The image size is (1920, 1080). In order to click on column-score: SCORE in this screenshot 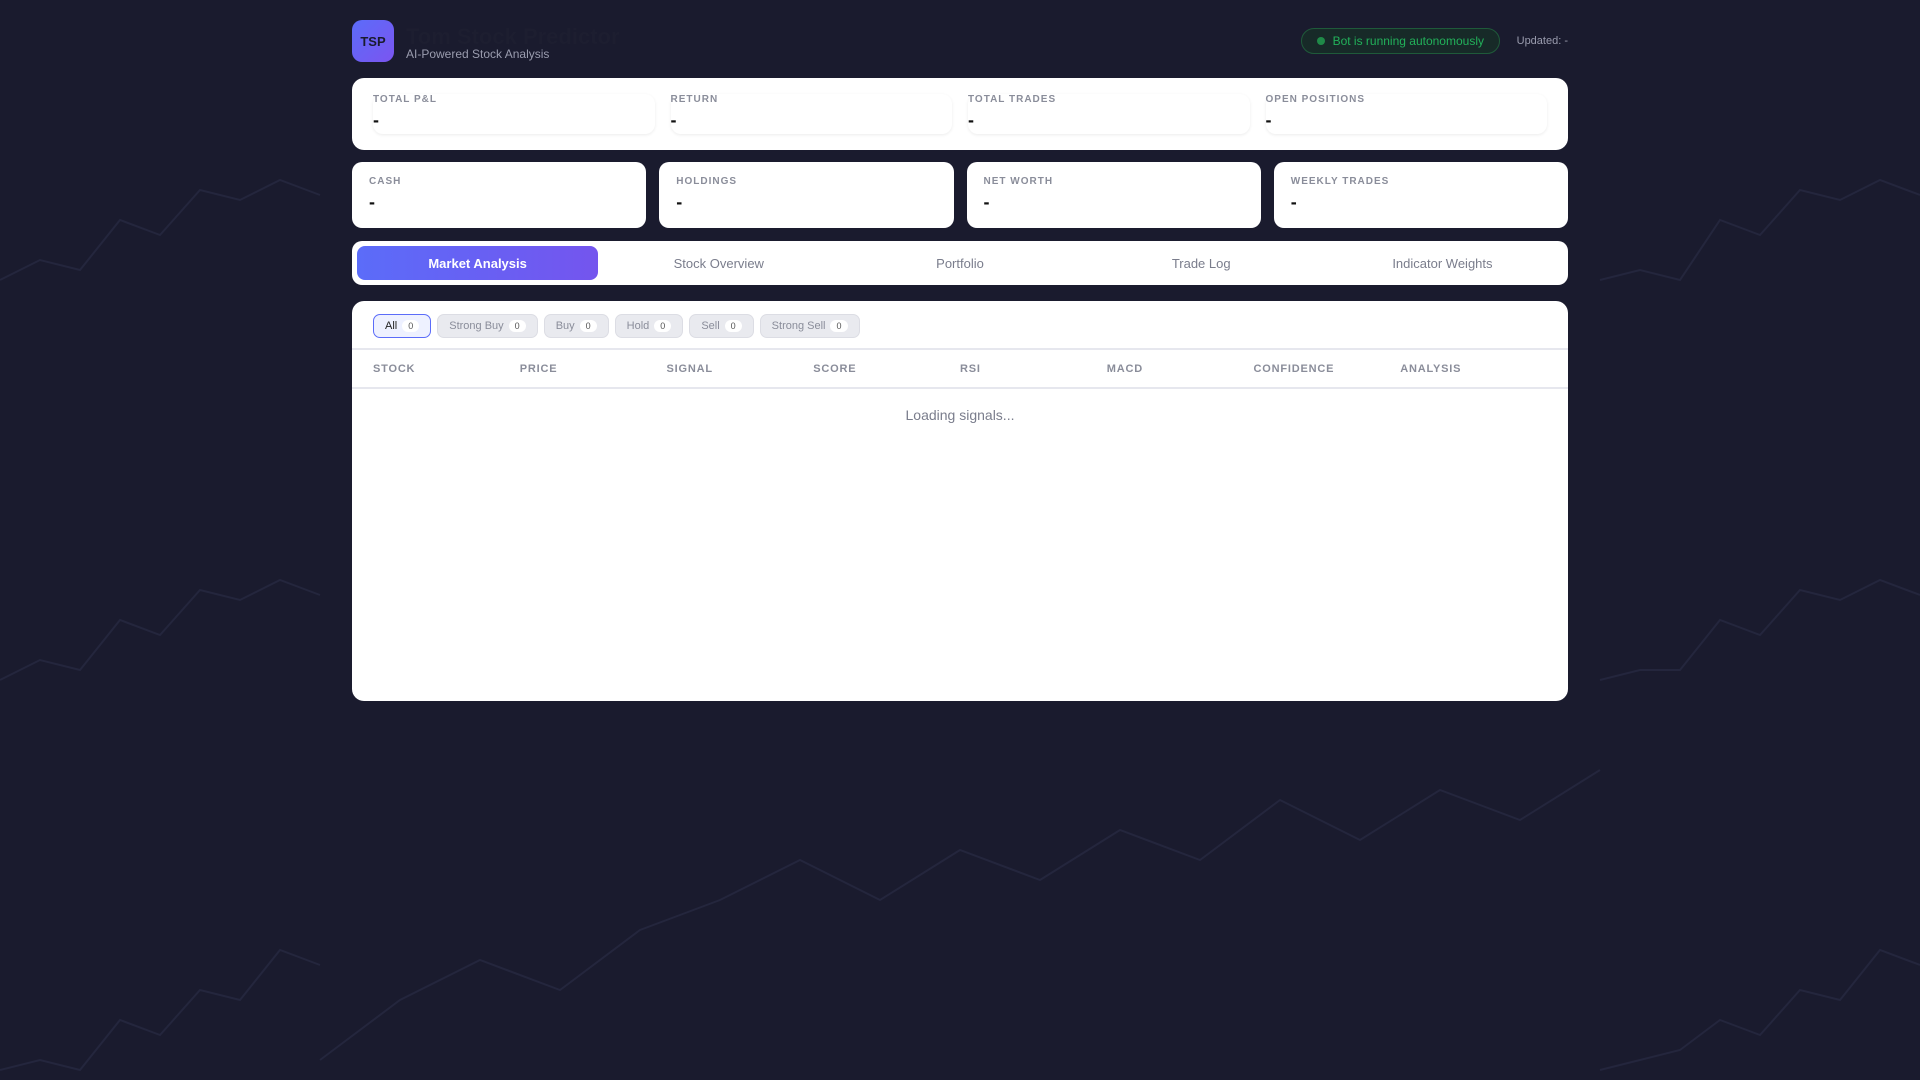, I will do `click(886, 369)`.